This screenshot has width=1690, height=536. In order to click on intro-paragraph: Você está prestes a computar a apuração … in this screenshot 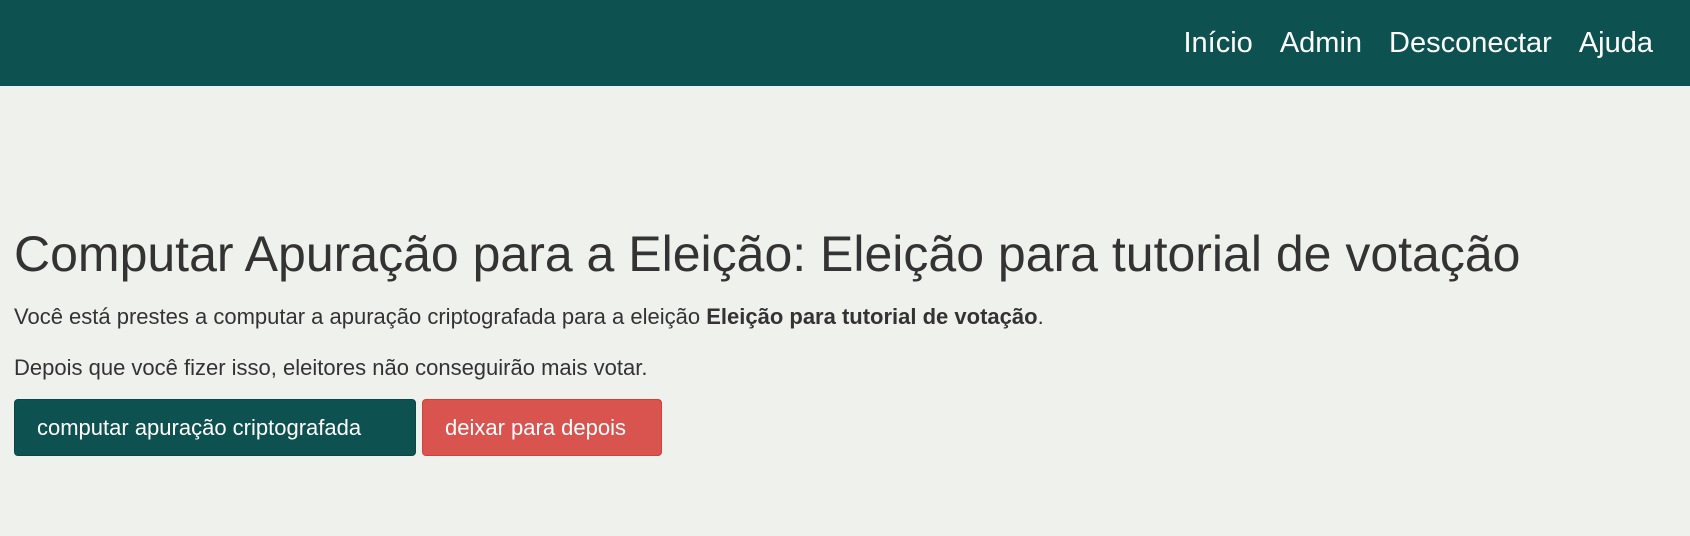, I will do `click(852, 317)`.